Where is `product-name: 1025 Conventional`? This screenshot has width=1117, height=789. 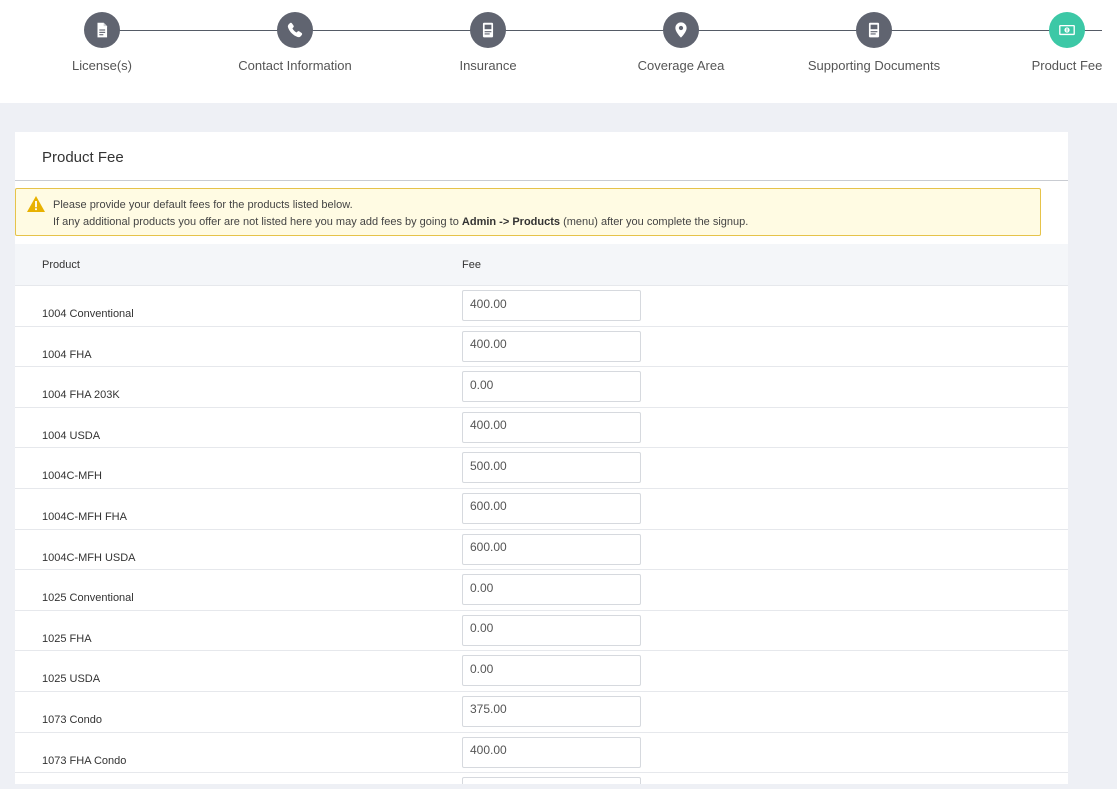
product-name: 1025 Conventional is located at coordinates (88, 598).